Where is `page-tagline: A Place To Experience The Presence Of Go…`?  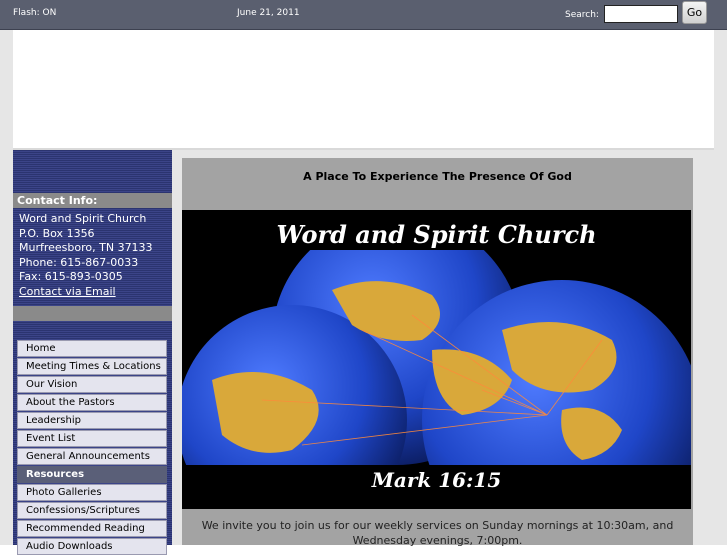
page-tagline: A Place To Experience The Presence Of Go… is located at coordinates (437, 176).